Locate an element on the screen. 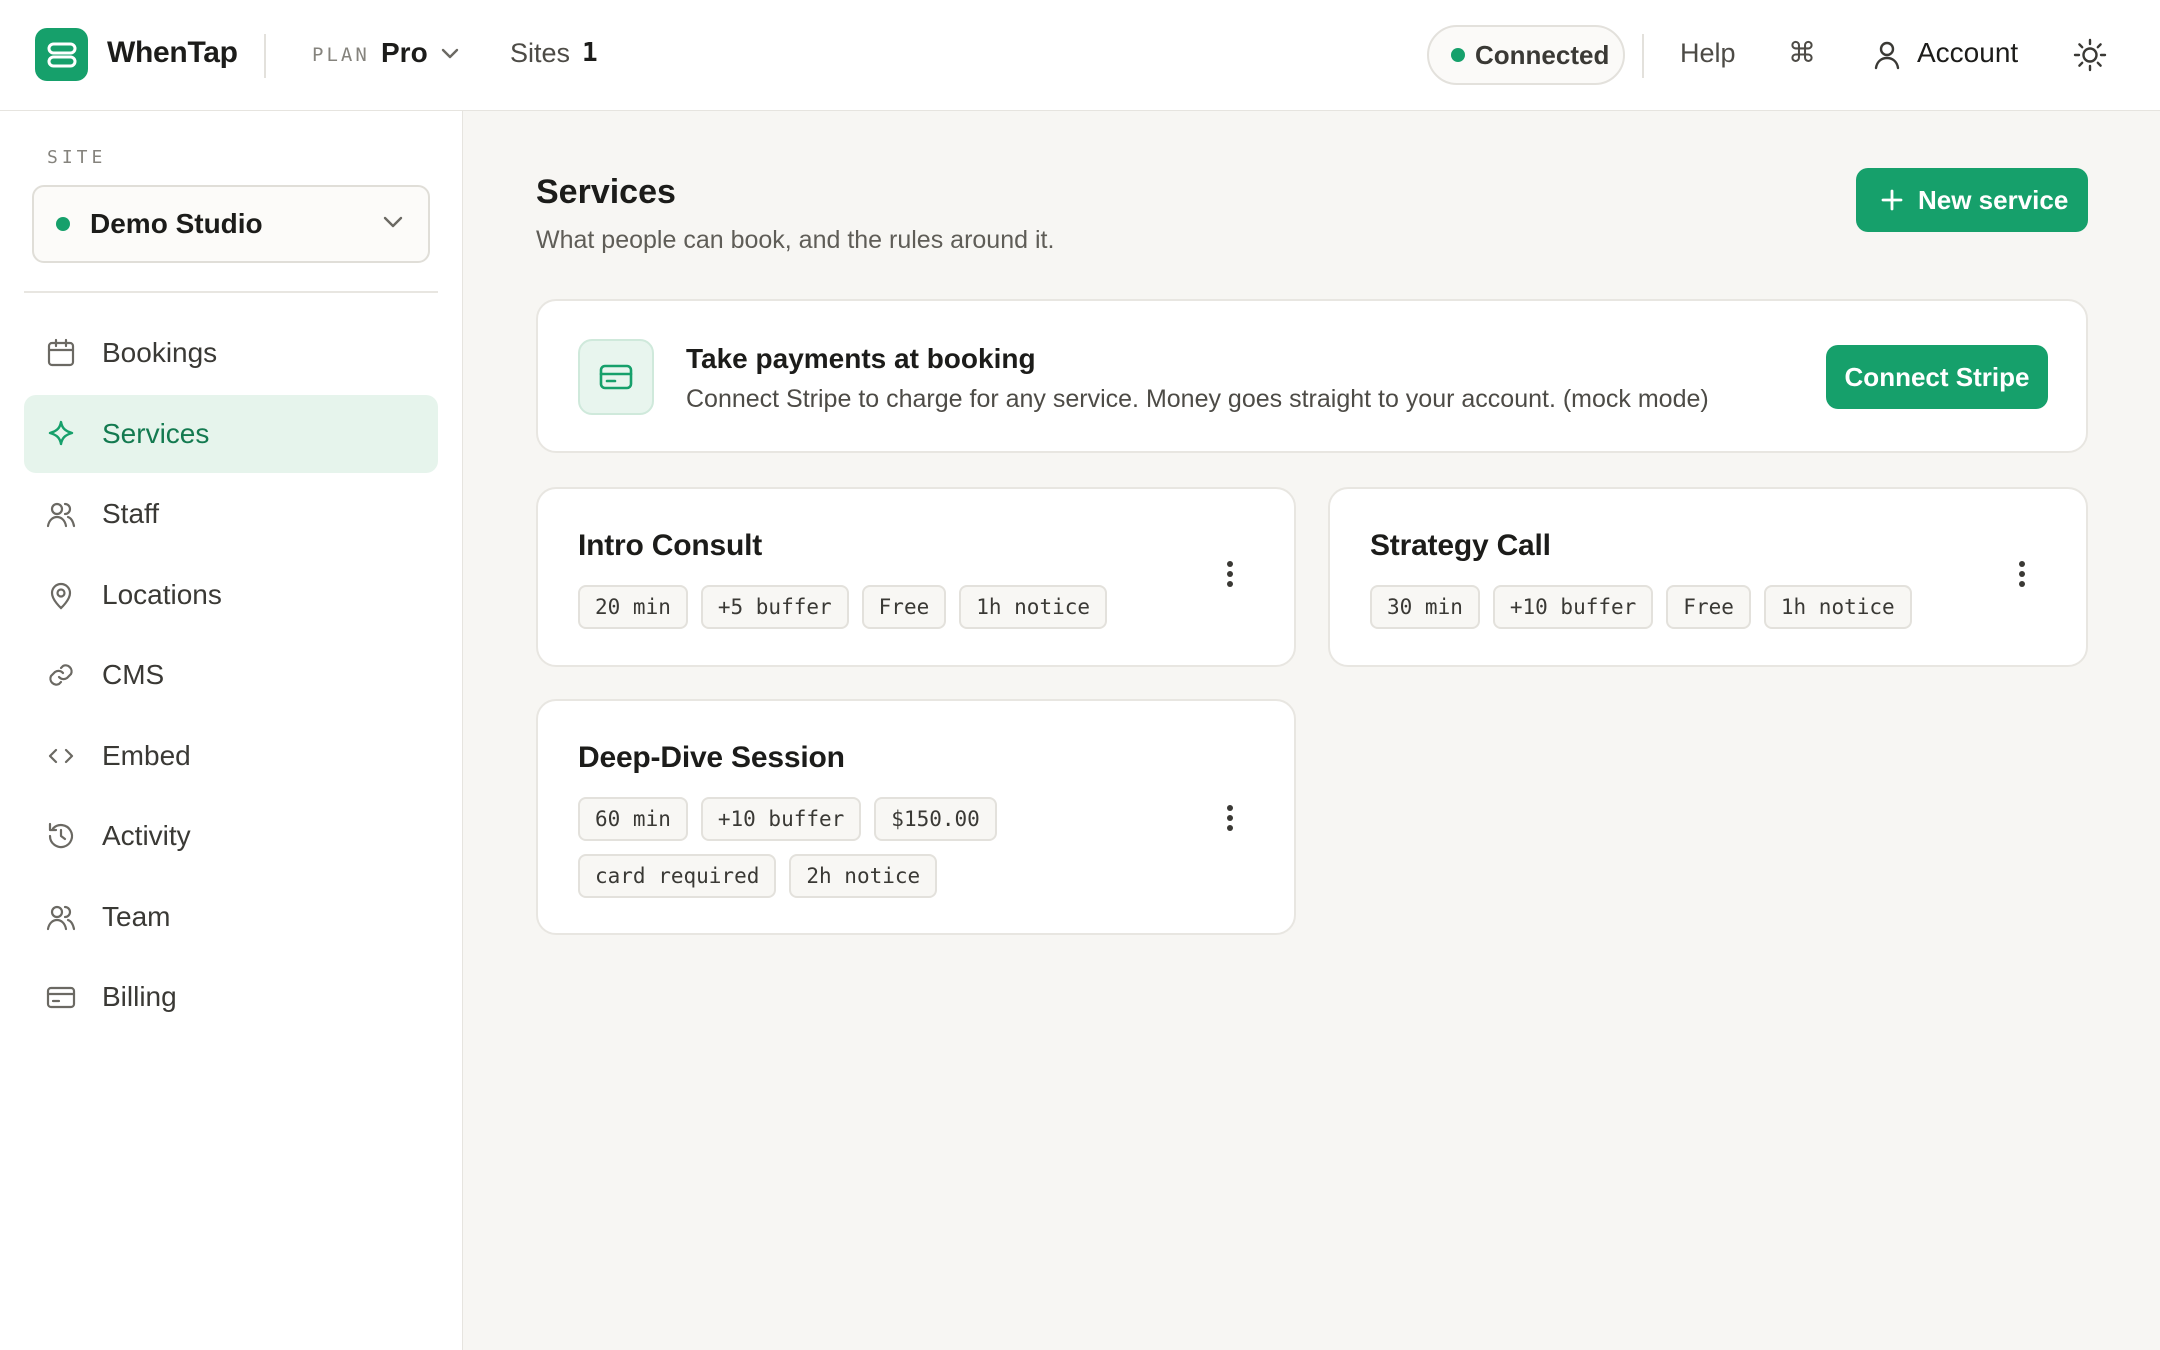 The image size is (2160, 1350). service-name: Intro Consult is located at coordinates (670, 546).